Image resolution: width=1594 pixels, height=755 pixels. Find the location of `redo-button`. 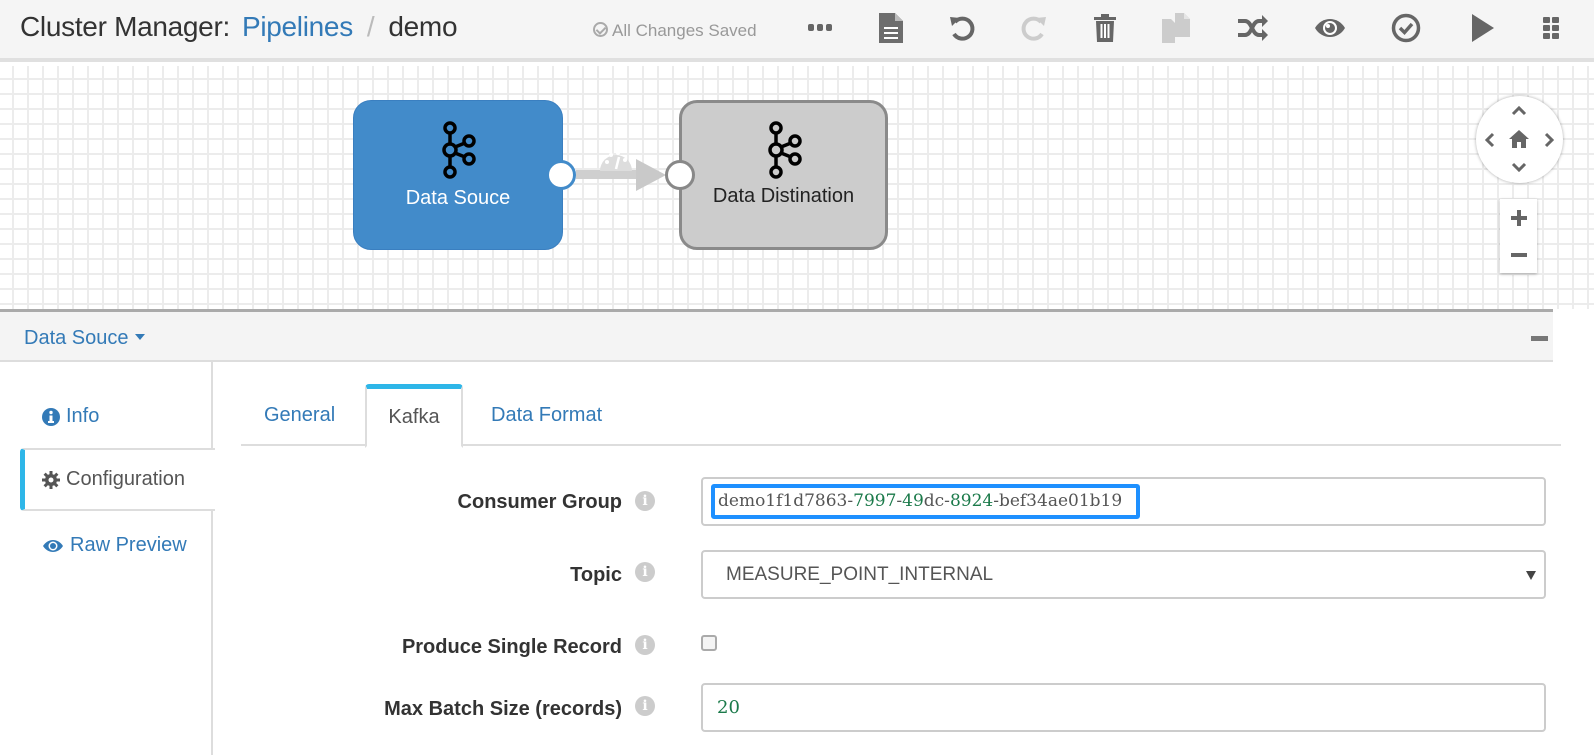

redo-button is located at coordinates (1034, 28).